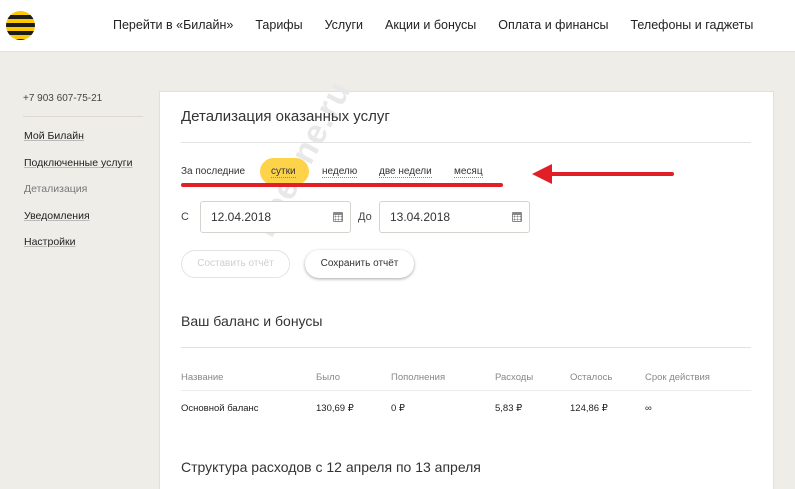 The height and width of the screenshot is (489, 795). Describe the element at coordinates (611, 174) in the screenshot. I see `red-arrow-annotation` at that location.